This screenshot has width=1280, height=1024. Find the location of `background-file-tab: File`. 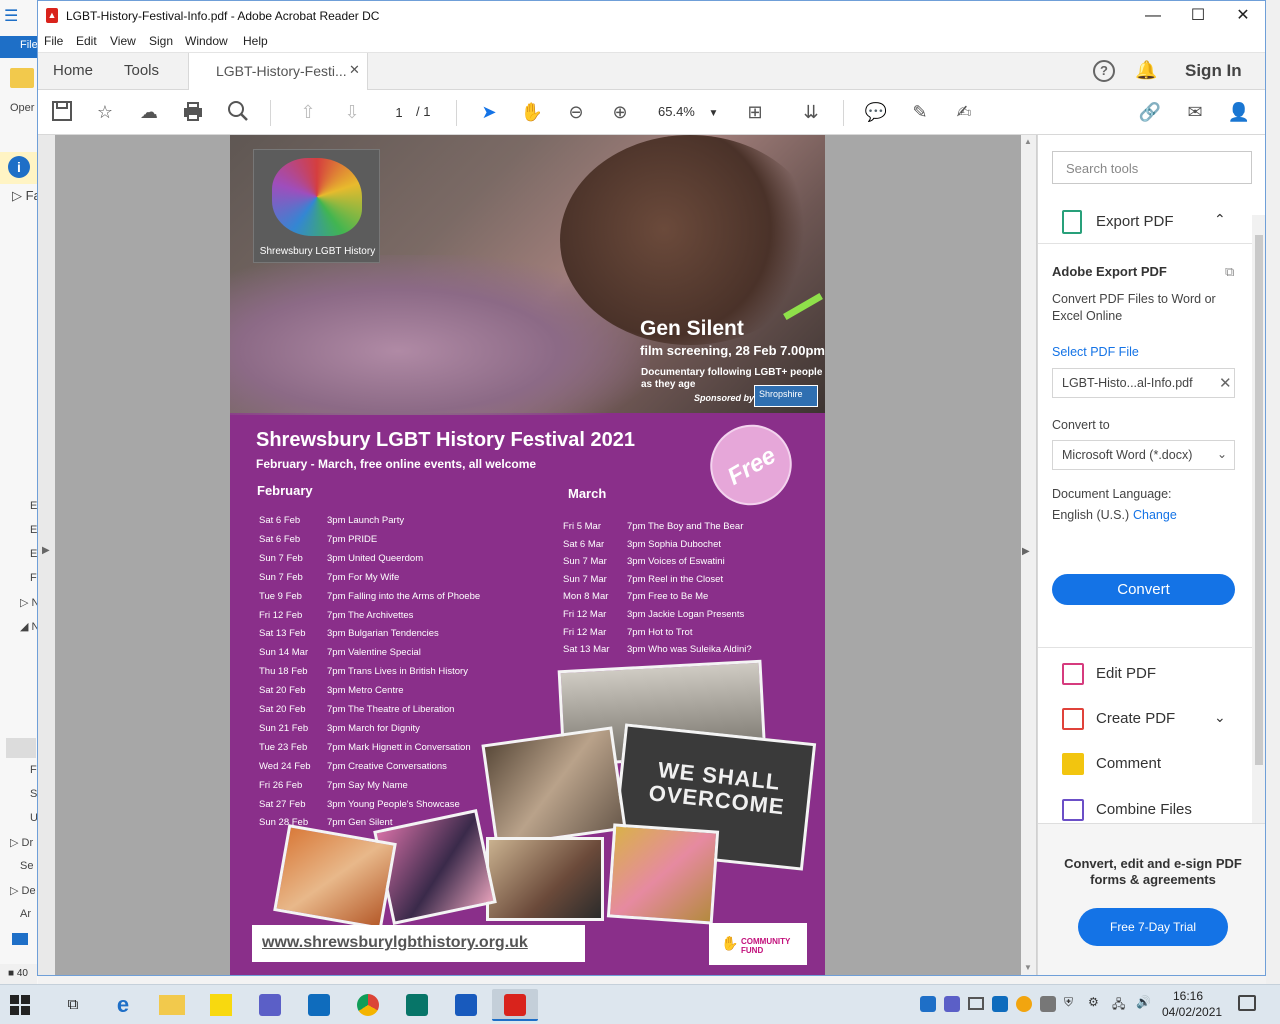

background-file-tab: File is located at coordinates (19, 47).